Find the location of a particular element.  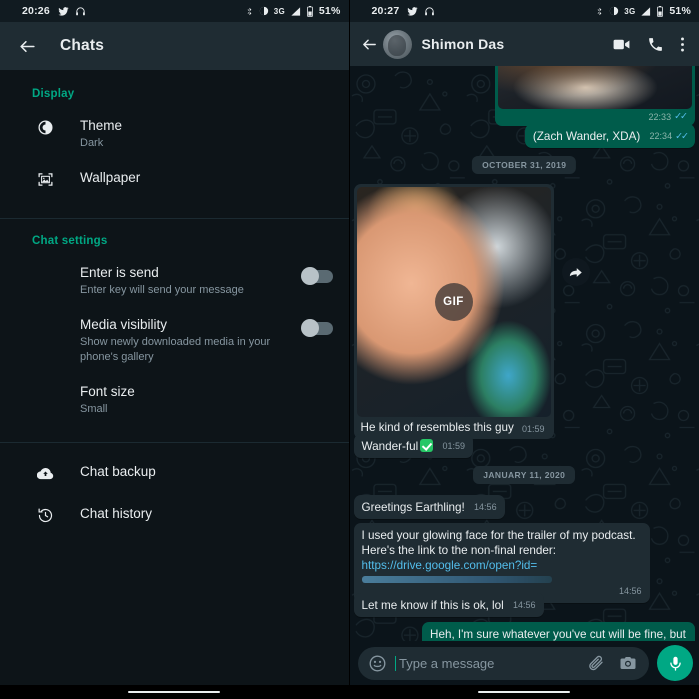

camera-icon is located at coordinates (628, 663).